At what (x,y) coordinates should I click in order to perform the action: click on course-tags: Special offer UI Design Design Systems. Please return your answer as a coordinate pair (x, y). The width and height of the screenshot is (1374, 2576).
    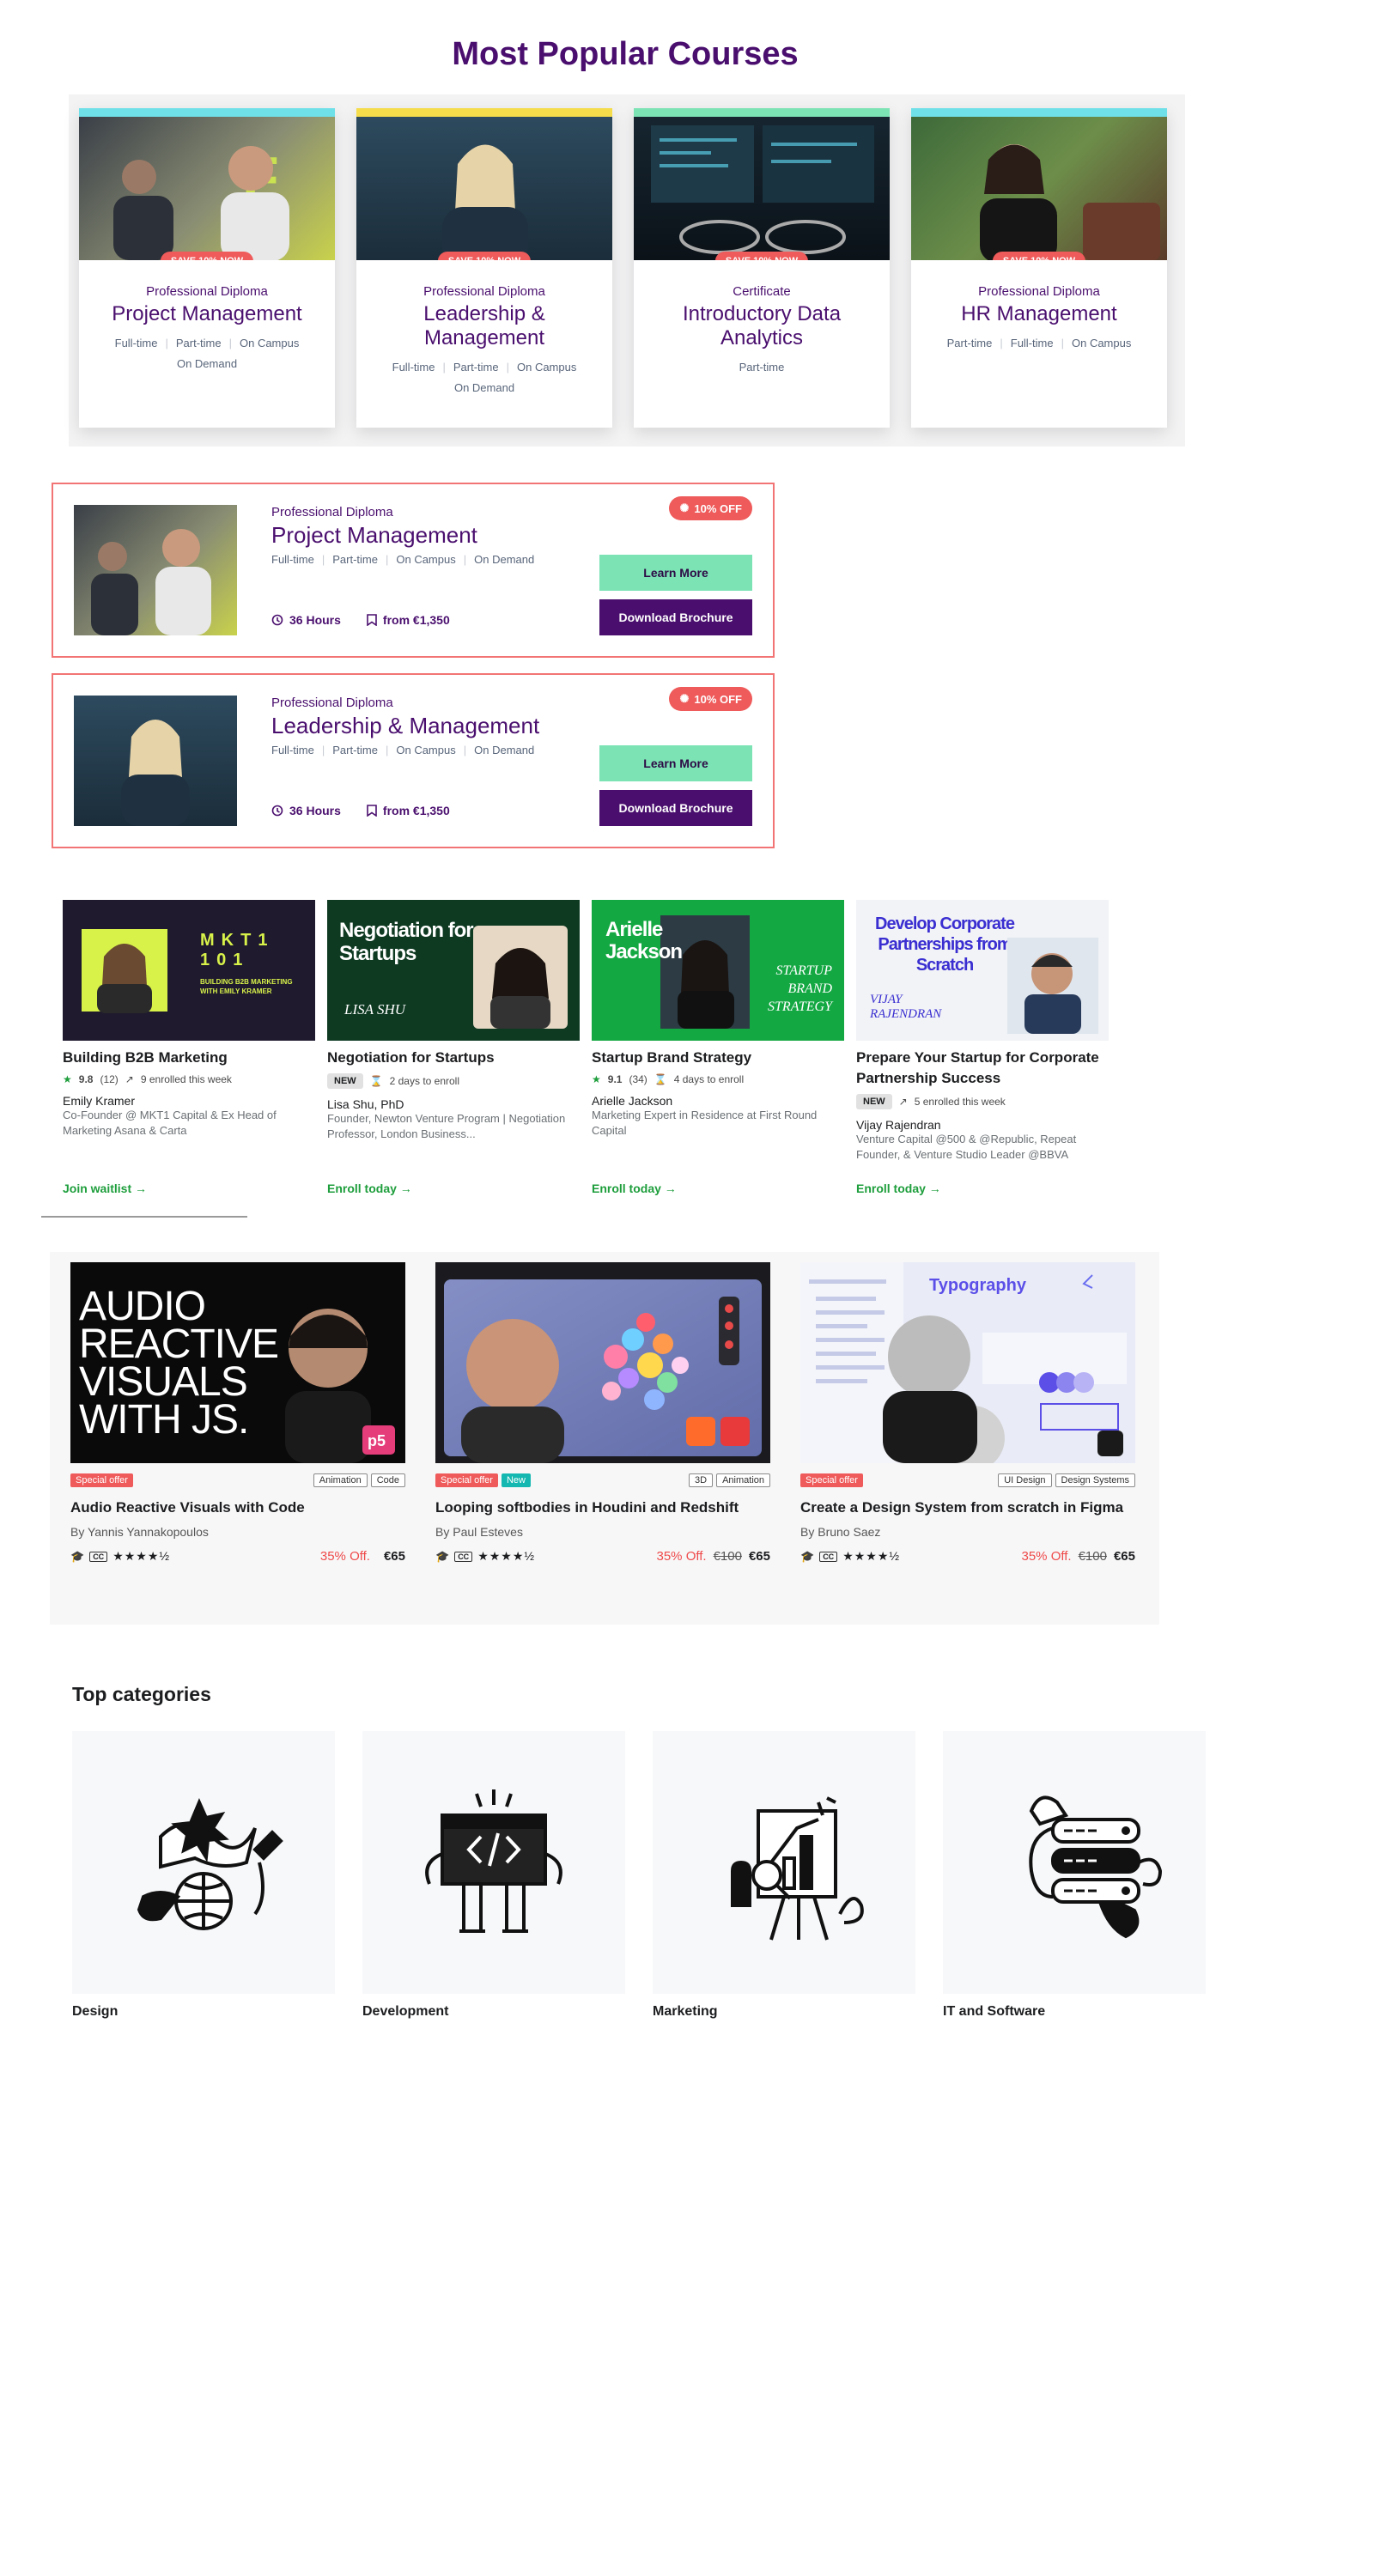
    Looking at the image, I should click on (967, 1480).